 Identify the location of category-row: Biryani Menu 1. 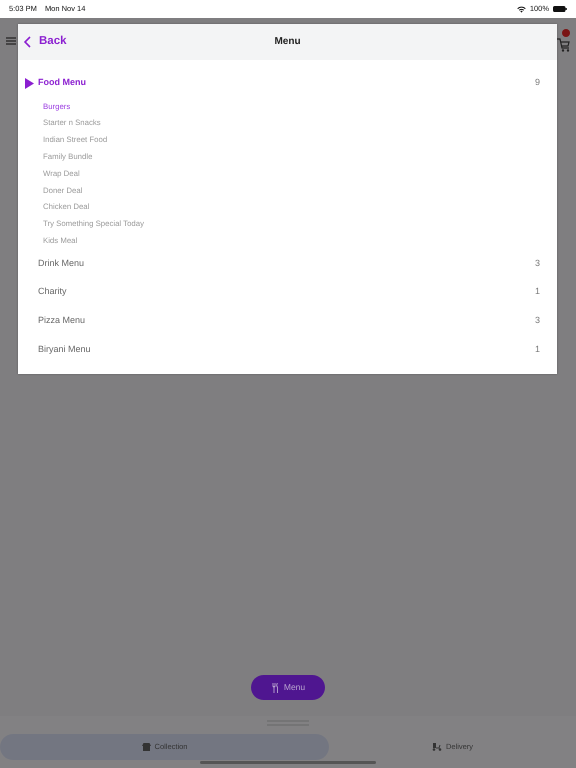
(287, 349).